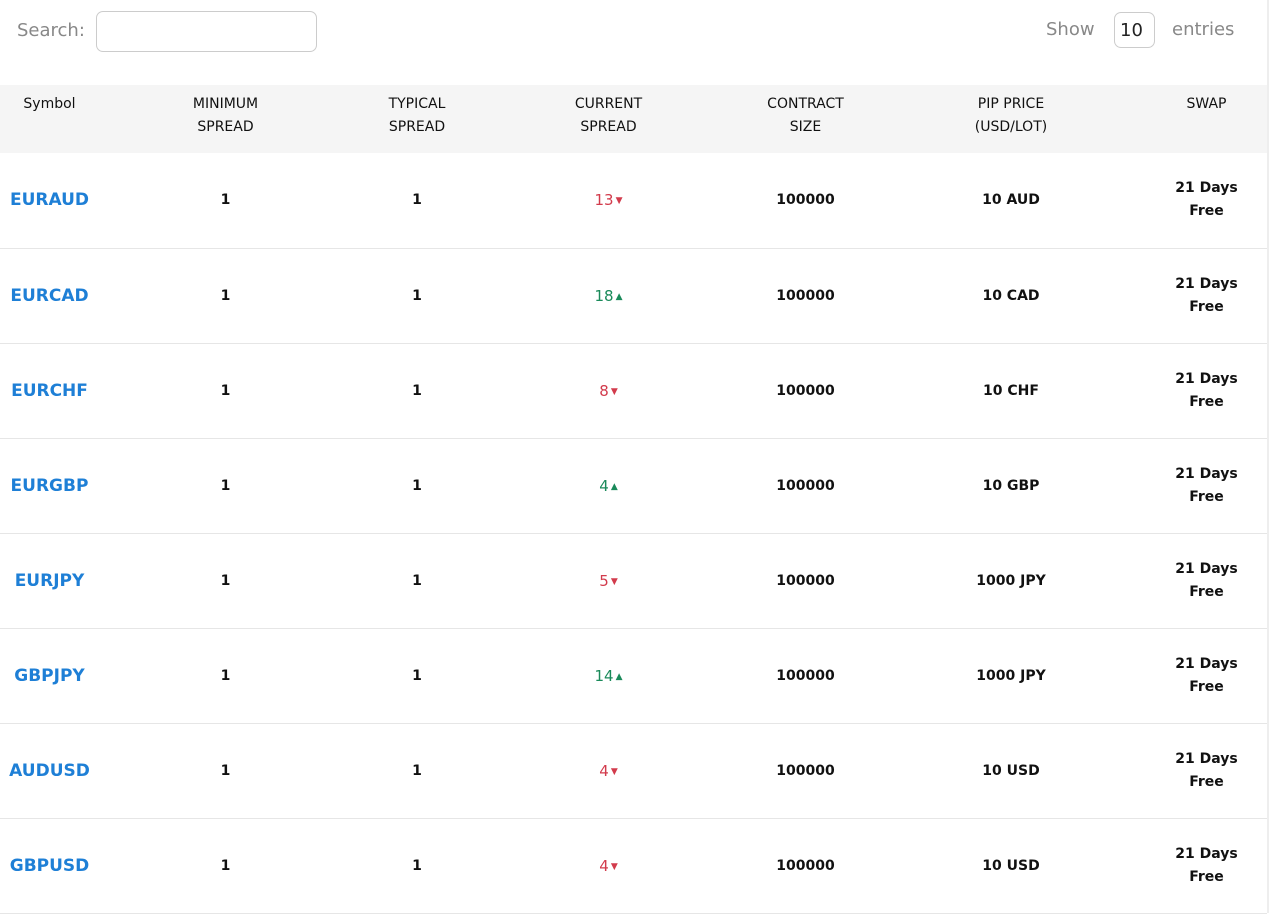  What do you see at coordinates (604, 295) in the screenshot?
I see `current-spread-value: 18` at bounding box center [604, 295].